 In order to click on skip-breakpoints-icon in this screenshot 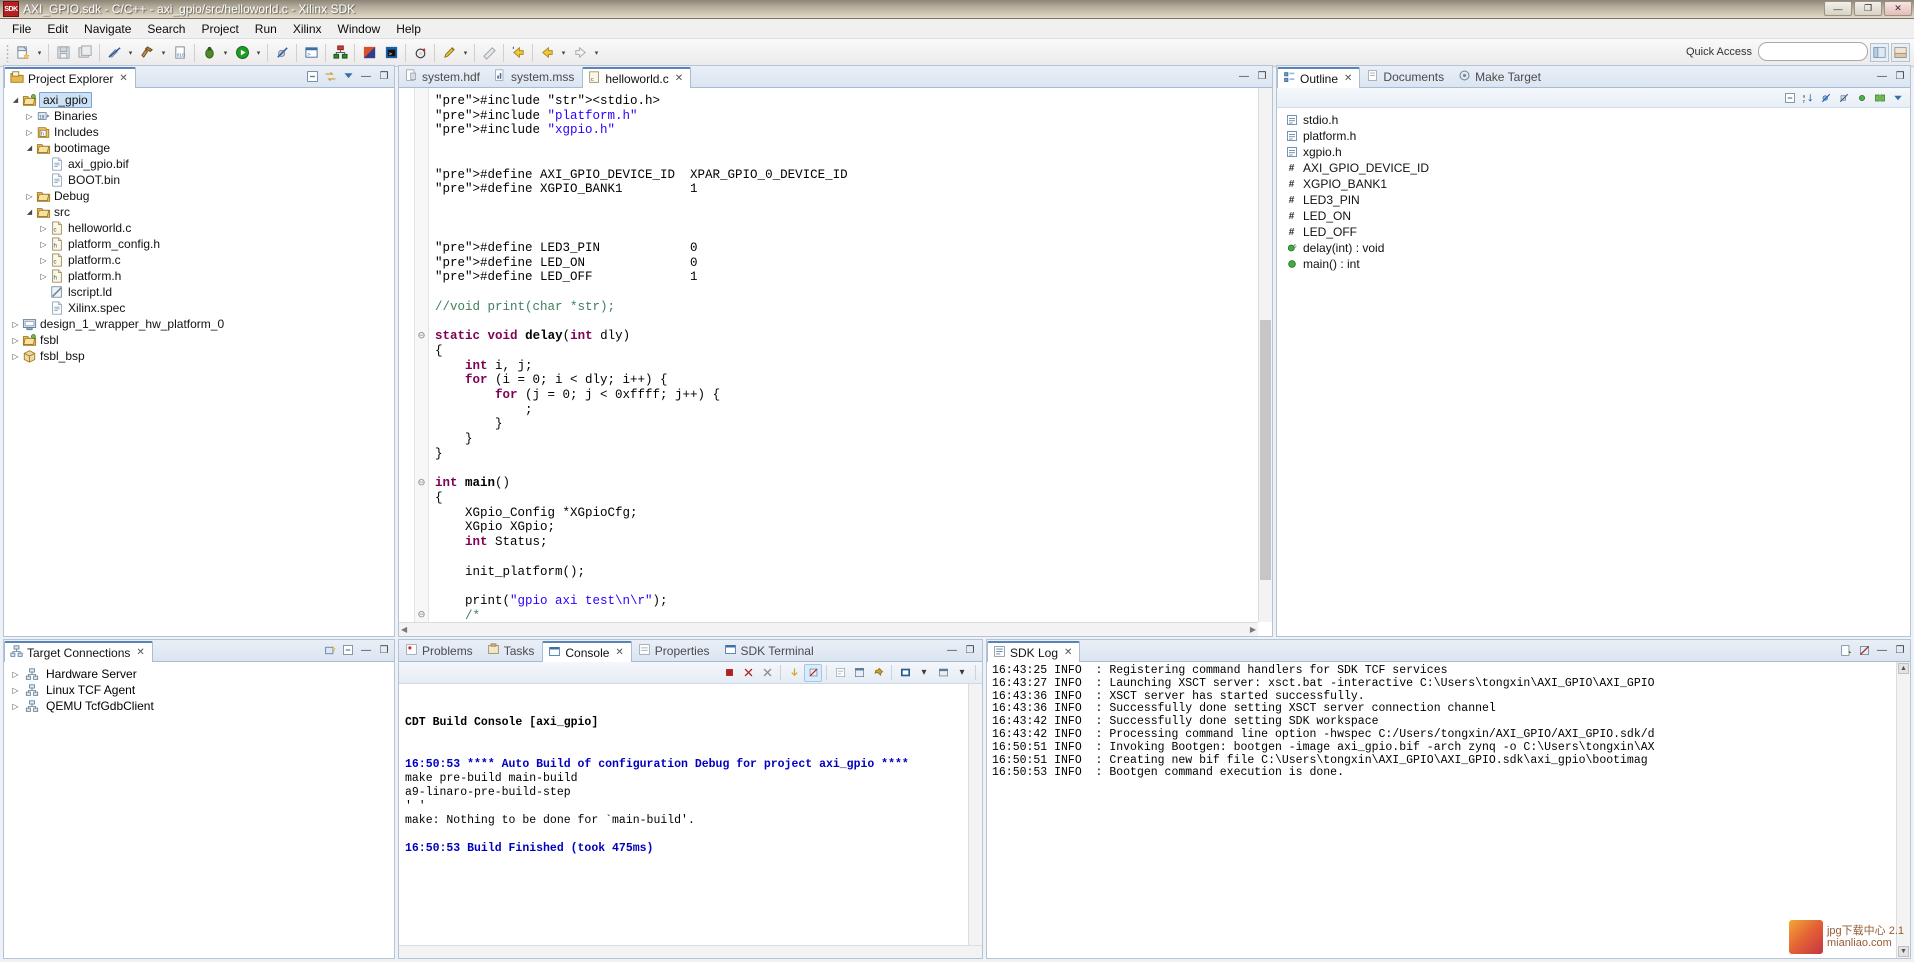, I will do `click(282, 53)`.